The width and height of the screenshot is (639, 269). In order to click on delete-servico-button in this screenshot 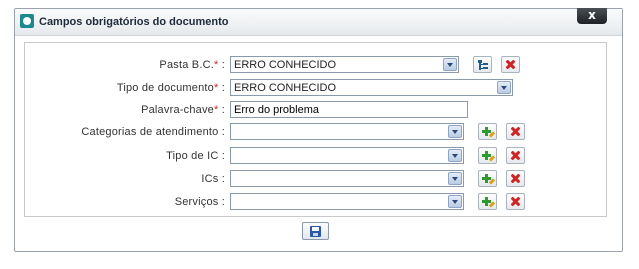, I will do `click(515, 201)`.